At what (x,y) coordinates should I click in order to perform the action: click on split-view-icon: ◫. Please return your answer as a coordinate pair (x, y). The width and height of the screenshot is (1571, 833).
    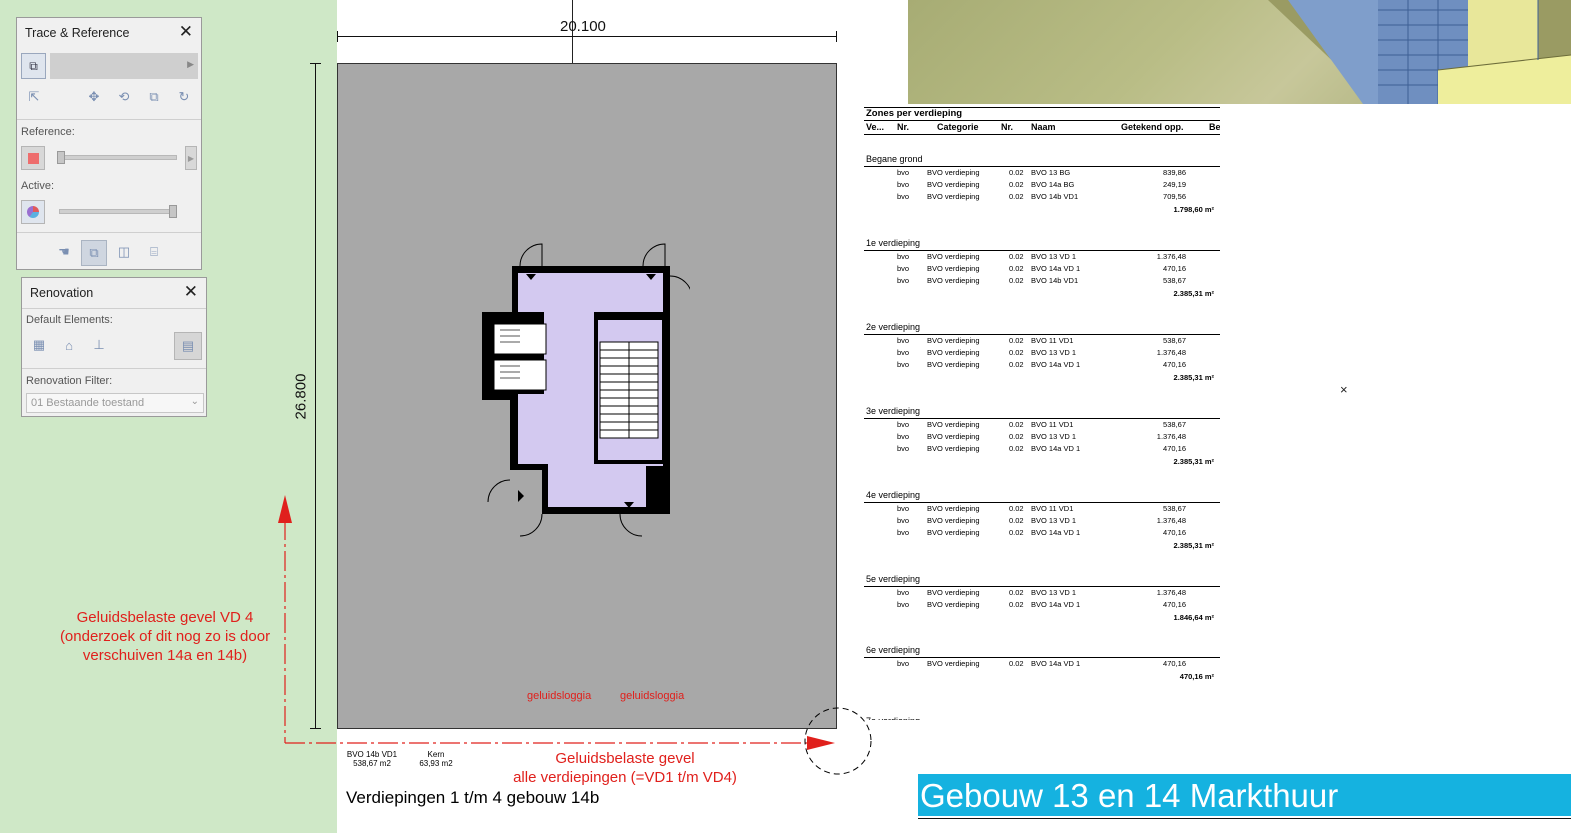
    Looking at the image, I should click on (124, 252).